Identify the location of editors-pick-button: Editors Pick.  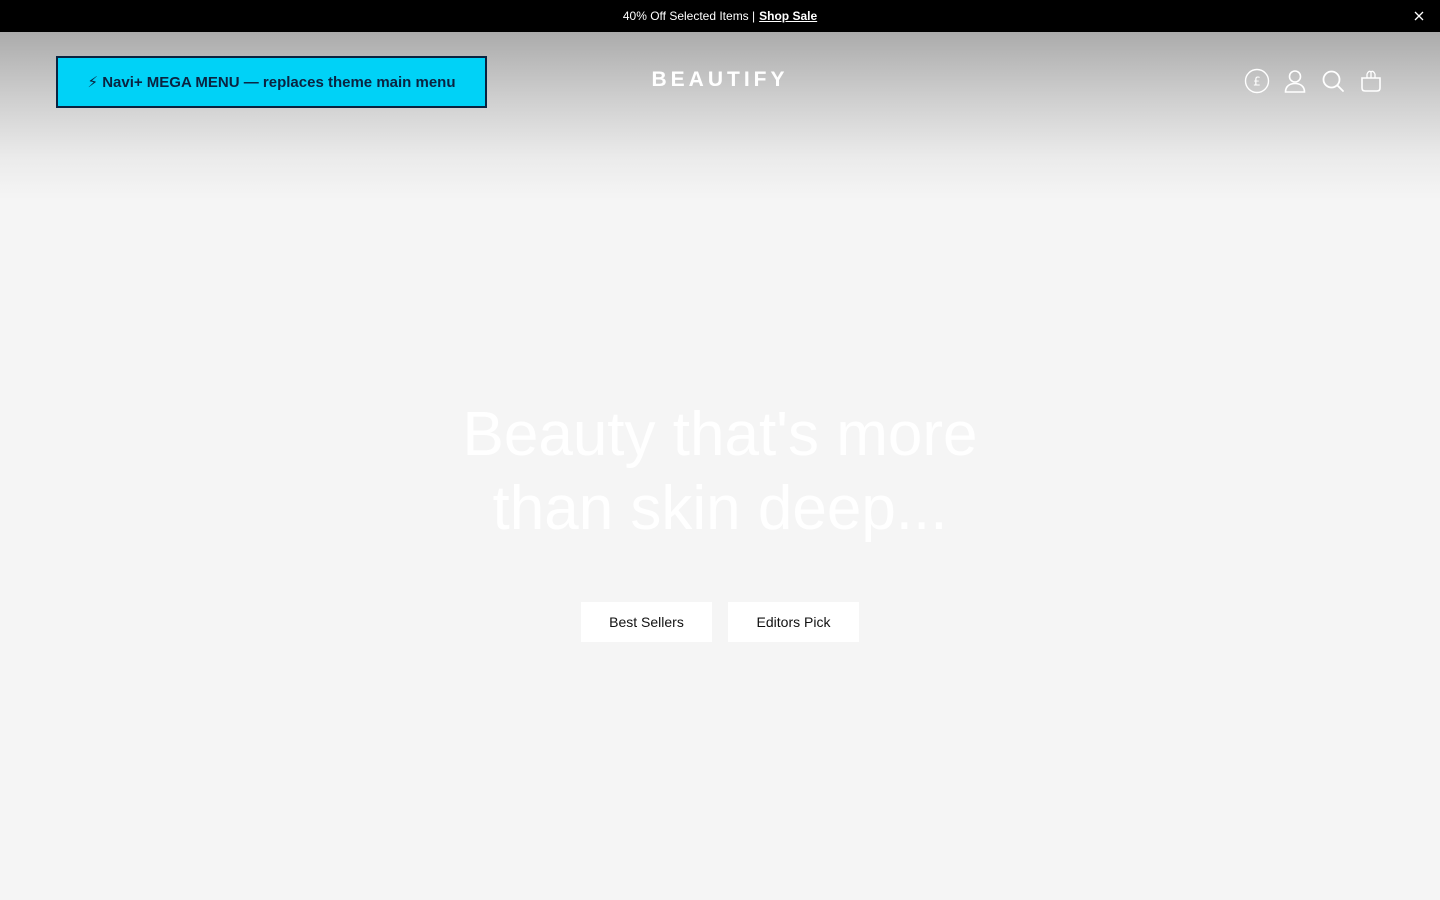
(793, 622).